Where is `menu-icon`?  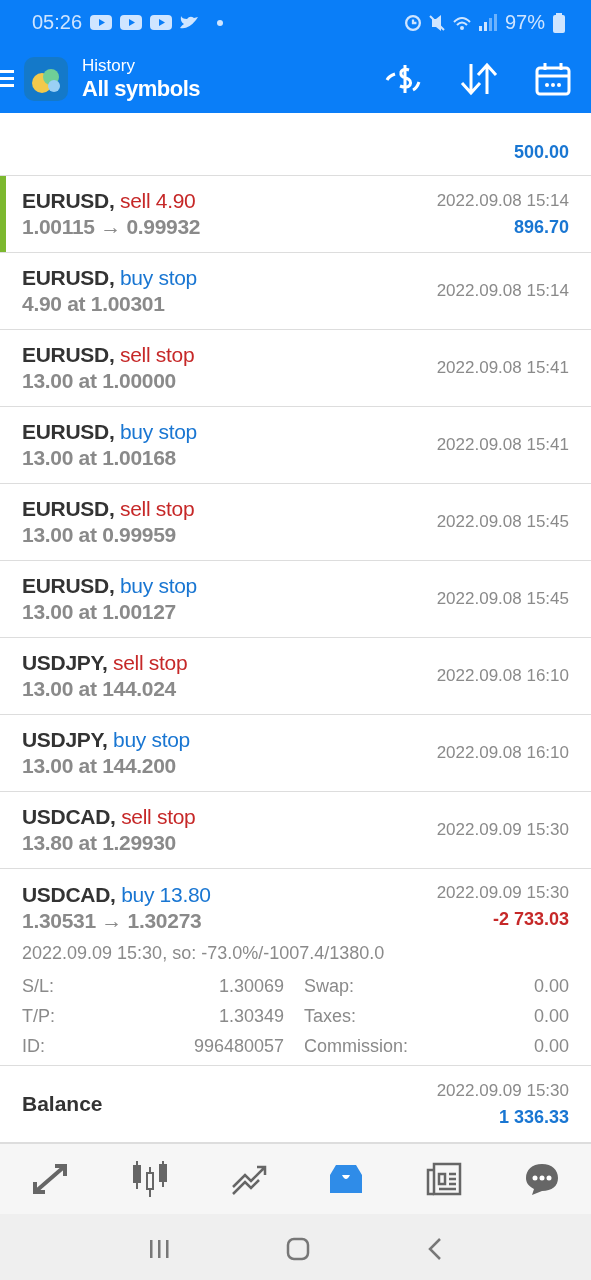
menu-icon is located at coordinates (7, 79).